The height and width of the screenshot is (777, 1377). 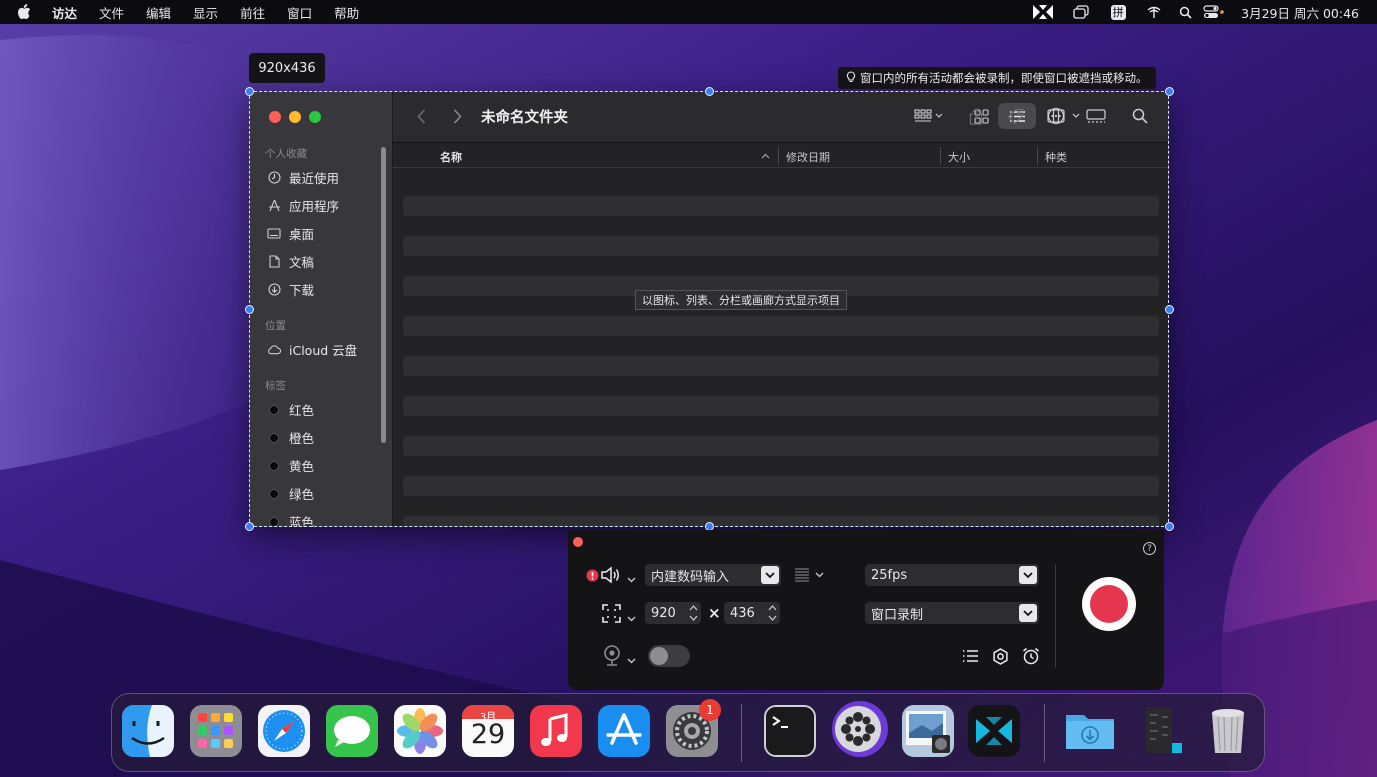 I want to click on settings-notification-badge: 1, so click(x=710, y=710).